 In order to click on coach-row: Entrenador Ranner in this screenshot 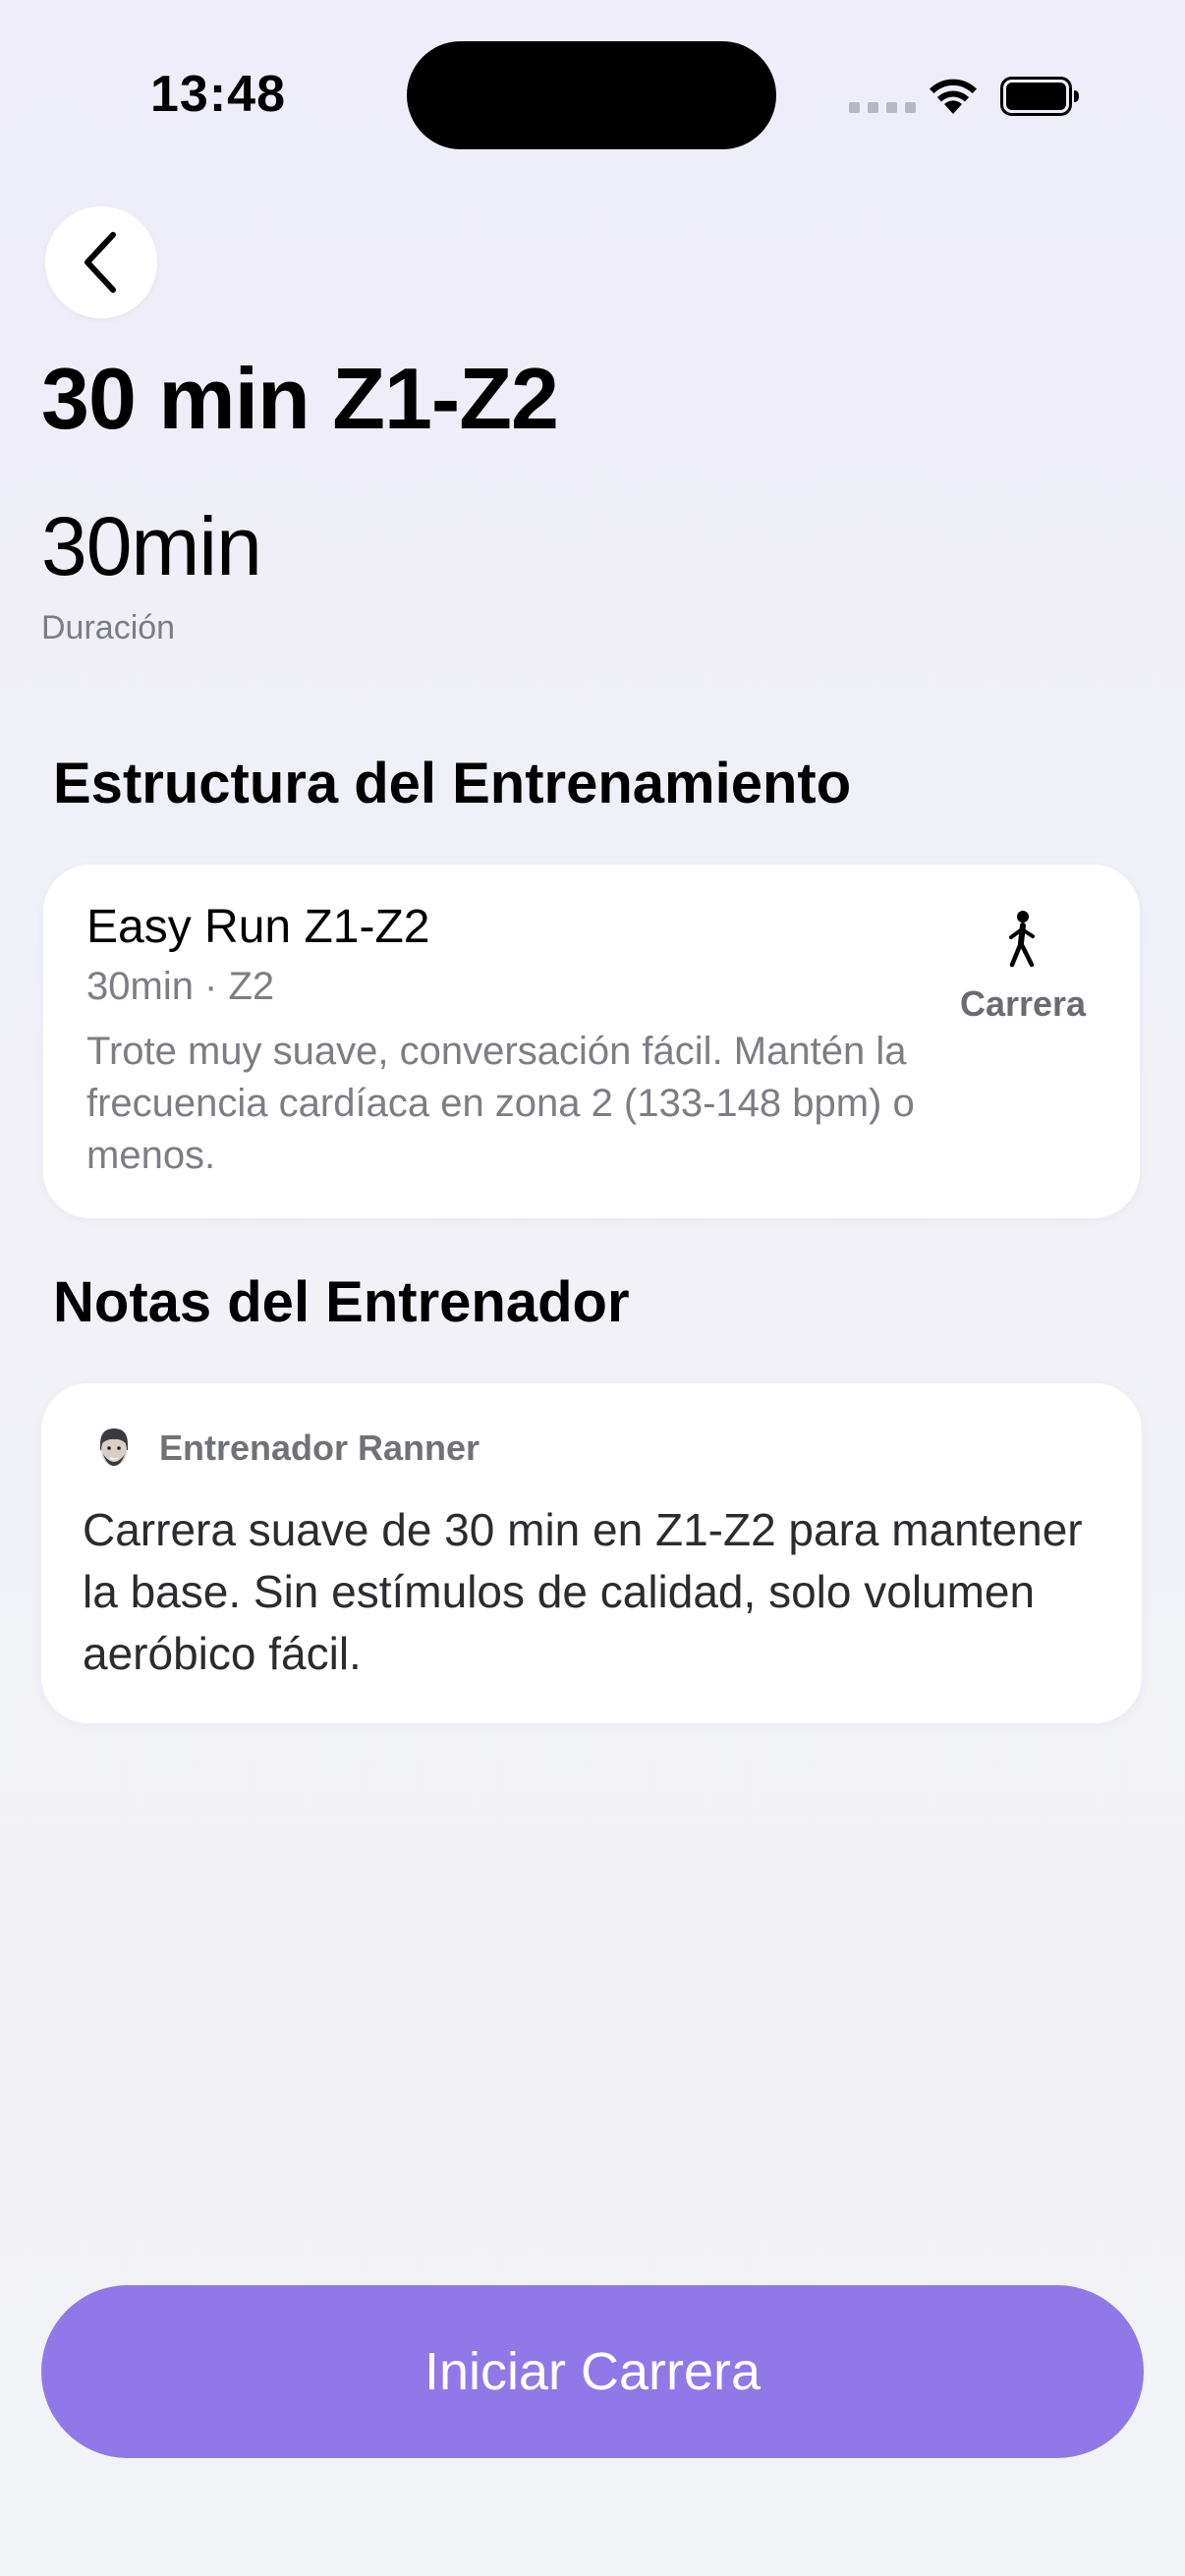, I will do `click(287, 1448)`.